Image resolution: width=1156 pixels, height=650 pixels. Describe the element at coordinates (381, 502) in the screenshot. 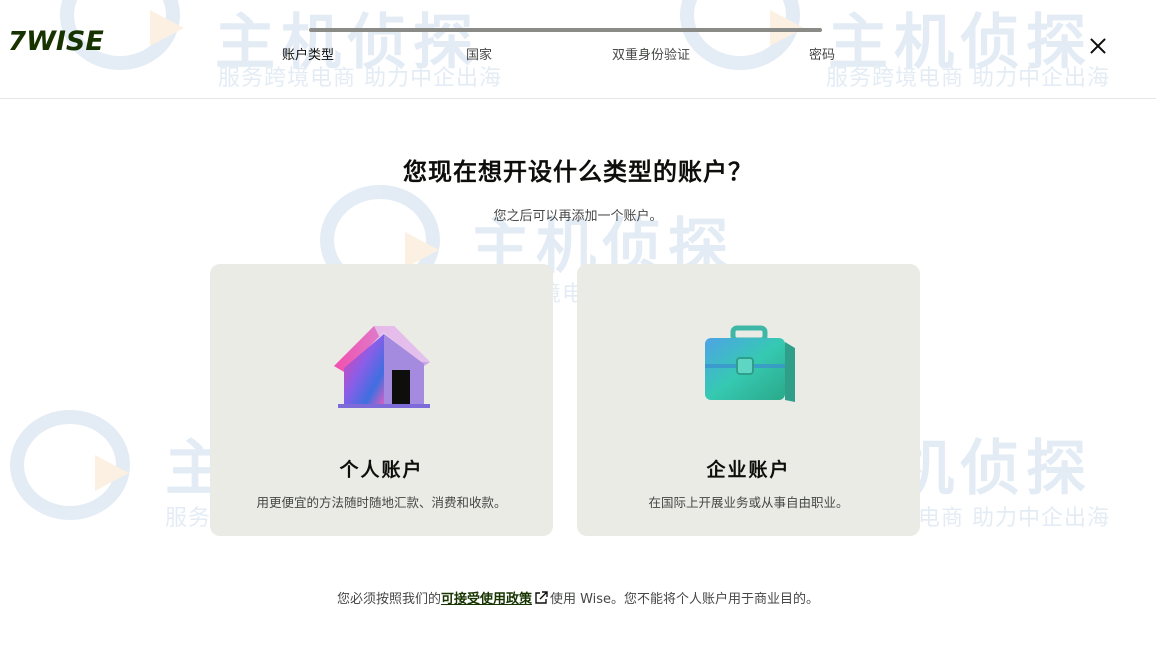

I see `personal-account-description: 用更便宜的方法随时随地汇款、消费和收款。` at that location.